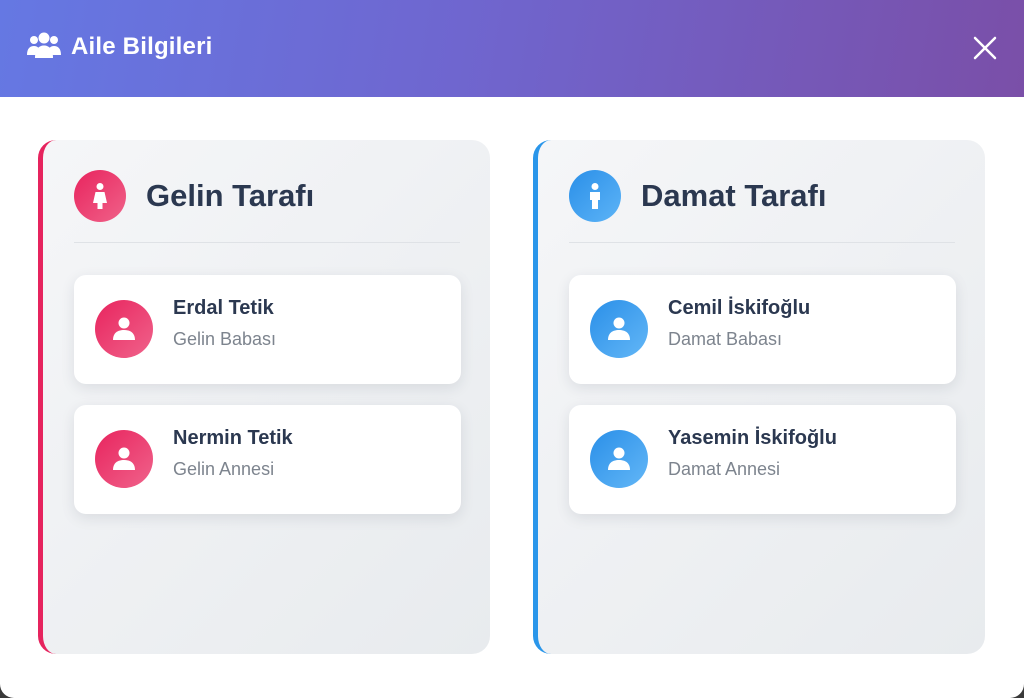 This screenshot has width=1024, height=698. Describe the element at coordinates (724, 469) in the screenshot. I see `member-role: Damat Annesi` at that location.